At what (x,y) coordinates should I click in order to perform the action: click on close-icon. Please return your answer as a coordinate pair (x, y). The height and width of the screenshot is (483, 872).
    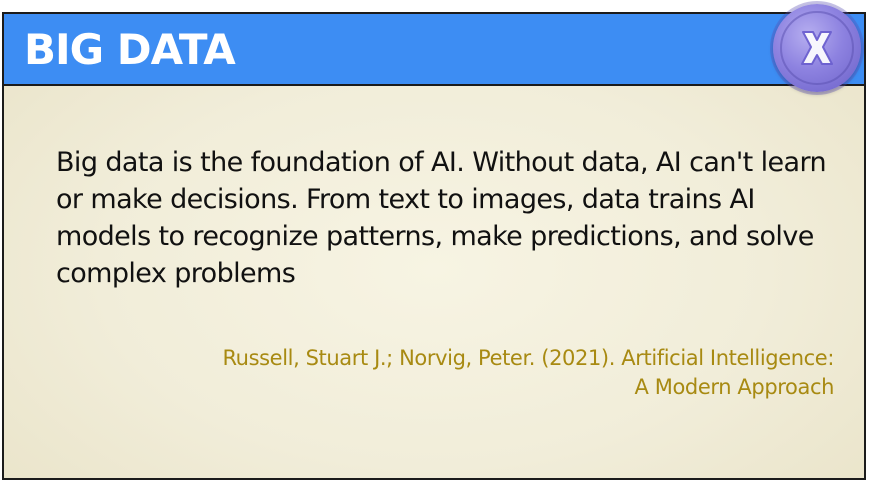
    Looking at the image, I should click on (817, 48).